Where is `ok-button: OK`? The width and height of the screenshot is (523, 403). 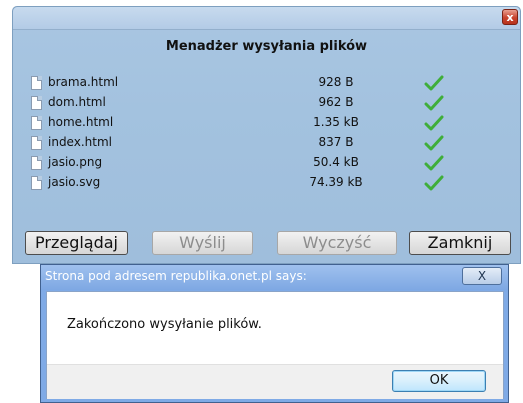
ok-button: OK is located at coordinates (439, 381).